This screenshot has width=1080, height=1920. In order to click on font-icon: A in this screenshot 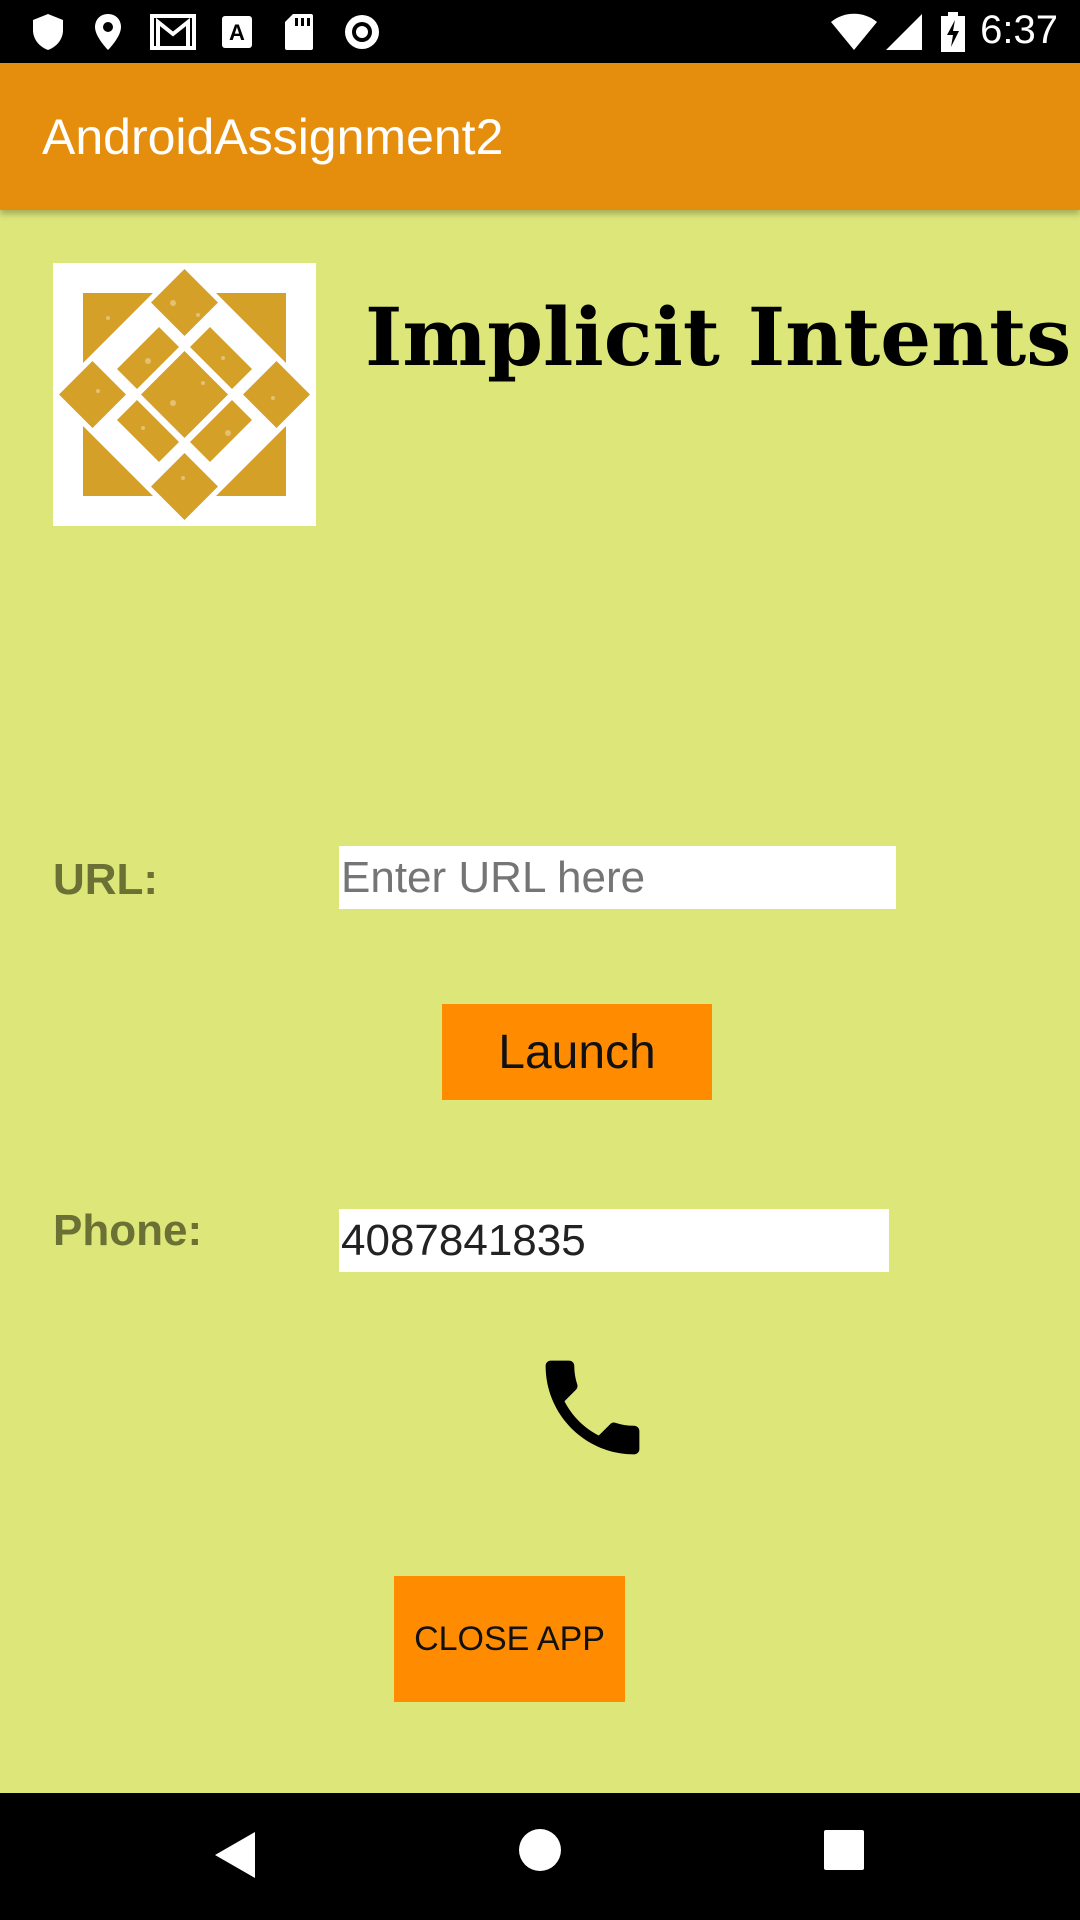, I will do `click(237, 32)`.